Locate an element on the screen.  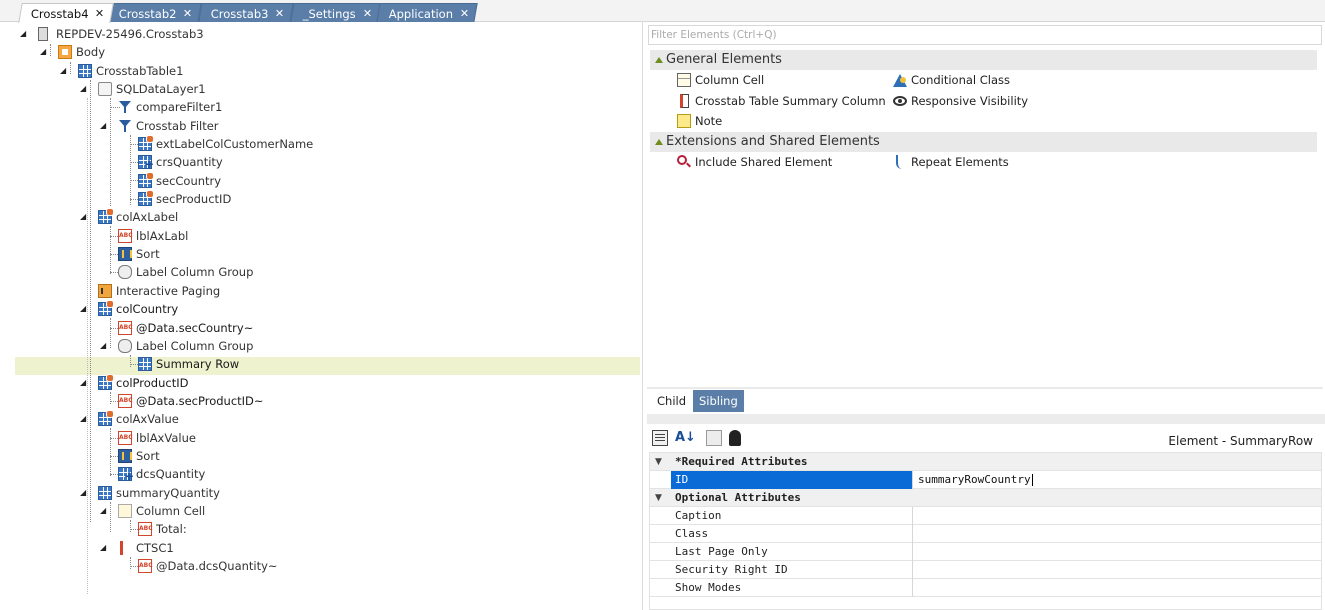
splitter is located at coordinates (986, 419).